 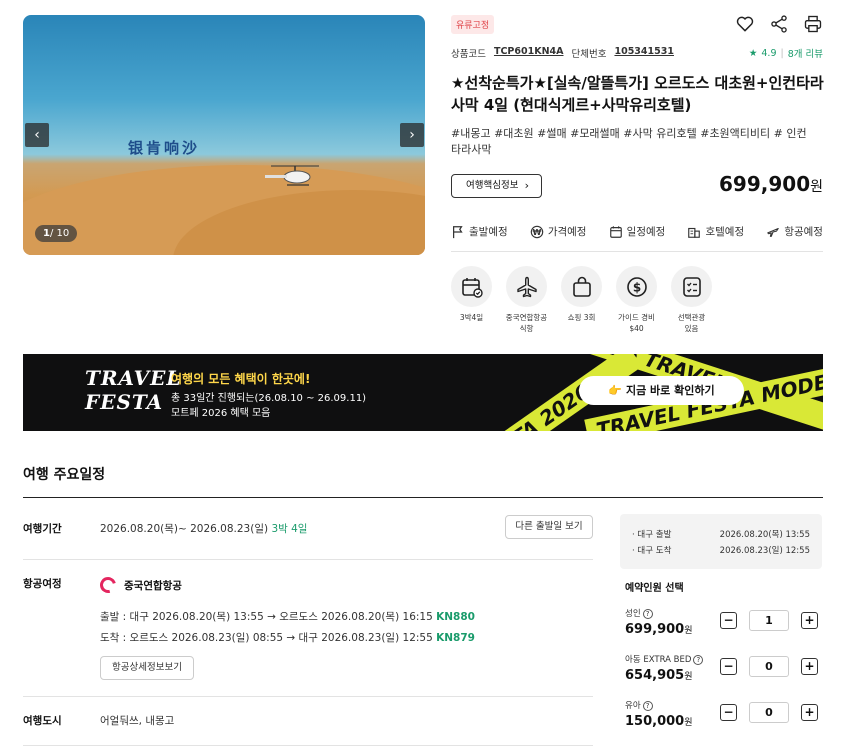 I want to click on pax-infant: 유아? 150,000원 − 0 +, so click(x=722, y=714).